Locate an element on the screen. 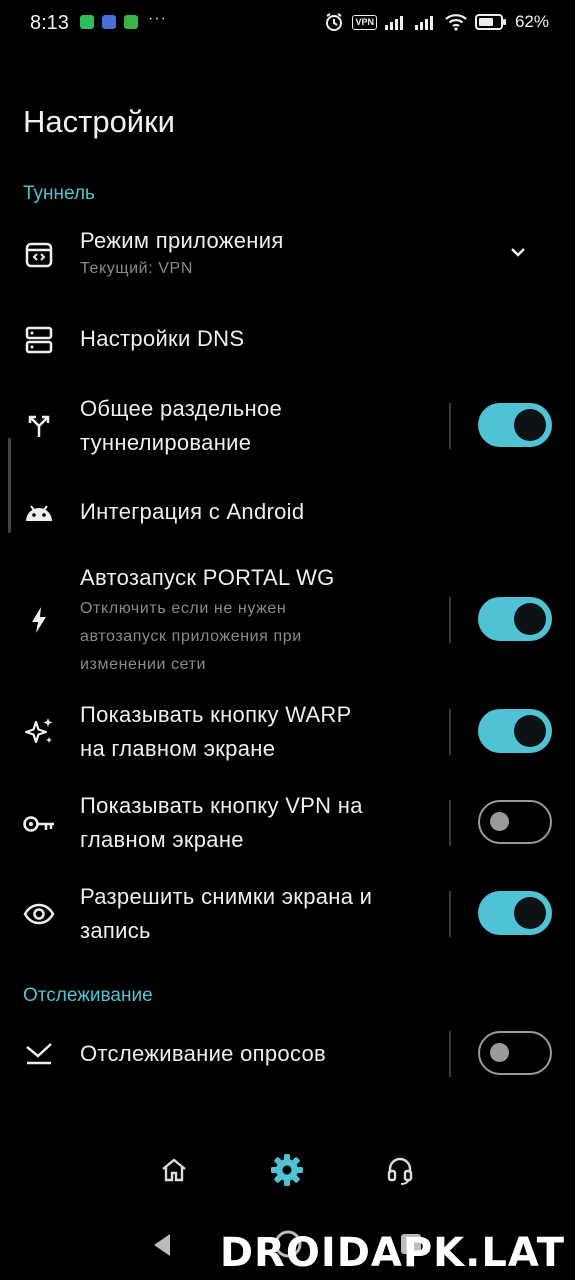 The image size is (575, 1280). section-label-tracking: Отслеживание is located at coordinates (88, 995).